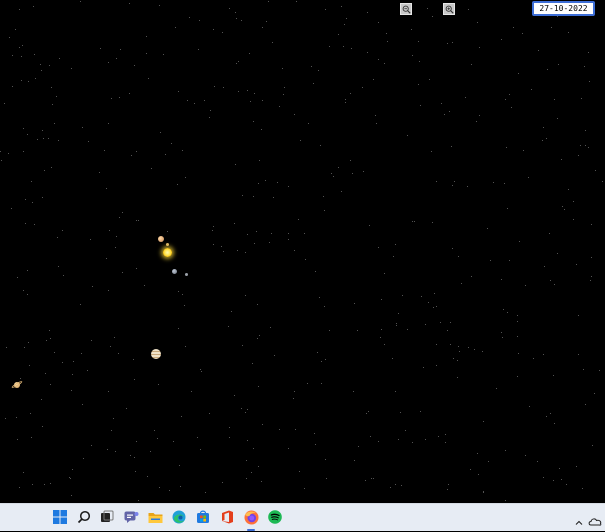  I want to click on date-input, so click(563, 8).